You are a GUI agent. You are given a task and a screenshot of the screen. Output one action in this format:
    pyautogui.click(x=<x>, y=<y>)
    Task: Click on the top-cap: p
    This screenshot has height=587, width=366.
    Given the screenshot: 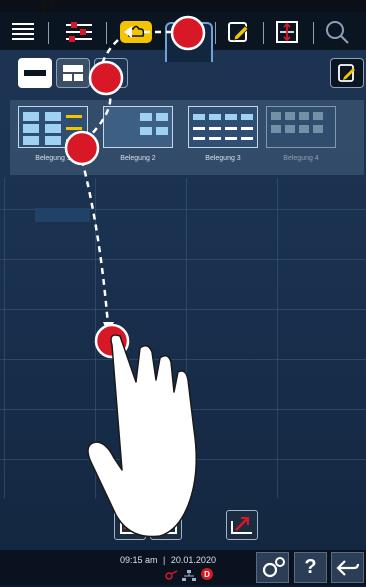 What is the action you would take?
    pyautogui.click(x=183, y=6)
    